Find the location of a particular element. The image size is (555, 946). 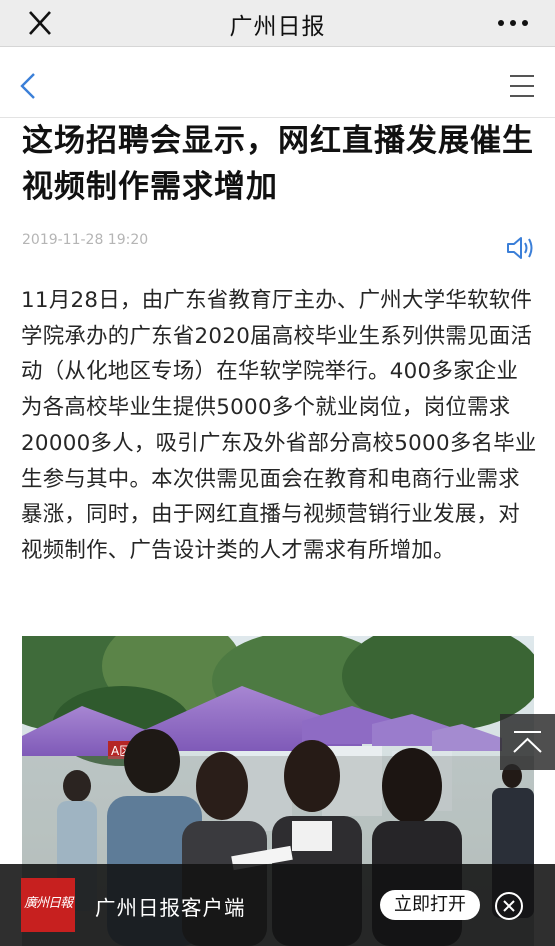

app-download-banner: 廣州日報 广州日报客户端 立即打开 is located at coordinates (277, 905).